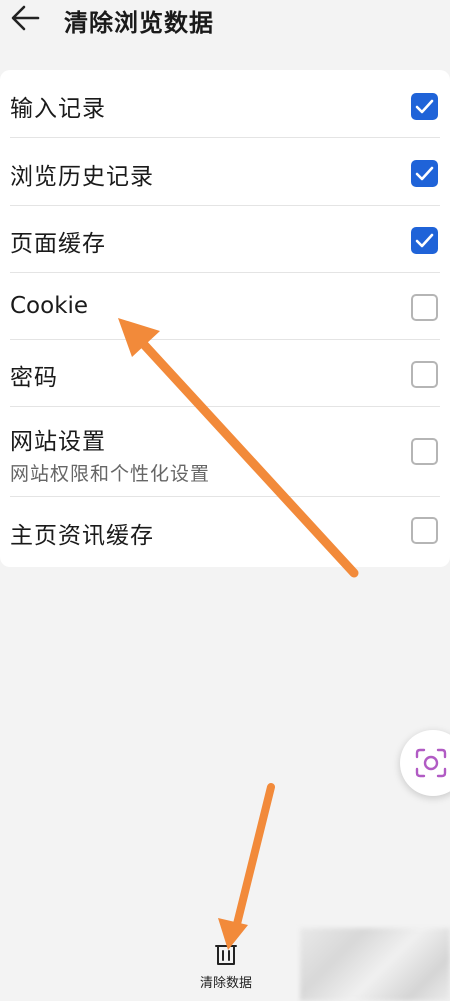 This screenshot has width=450, height=1001. Describe the element at coordinates (49, 306) in the screenshot. I see `option-label: Cookie` at that location.